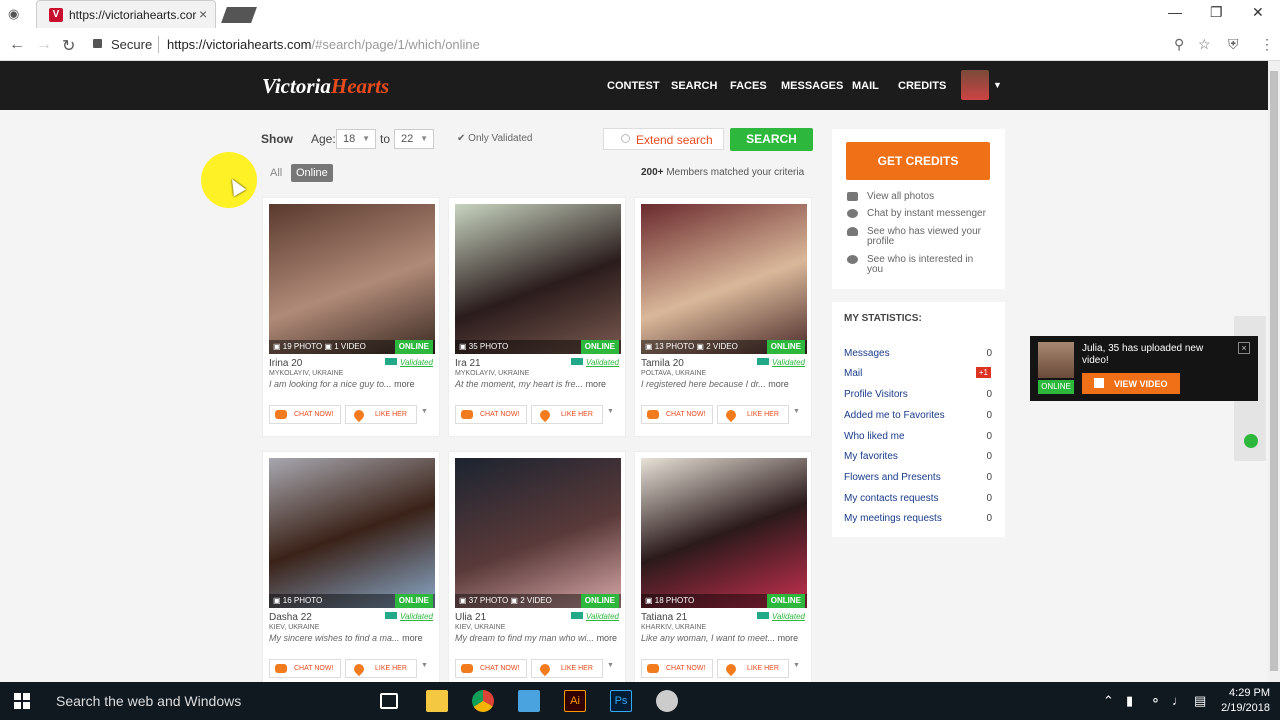 The width and height of the screenshot is (1280, 720). I want to click on chevron-up-icon: ⌃, so click(1108, 701).